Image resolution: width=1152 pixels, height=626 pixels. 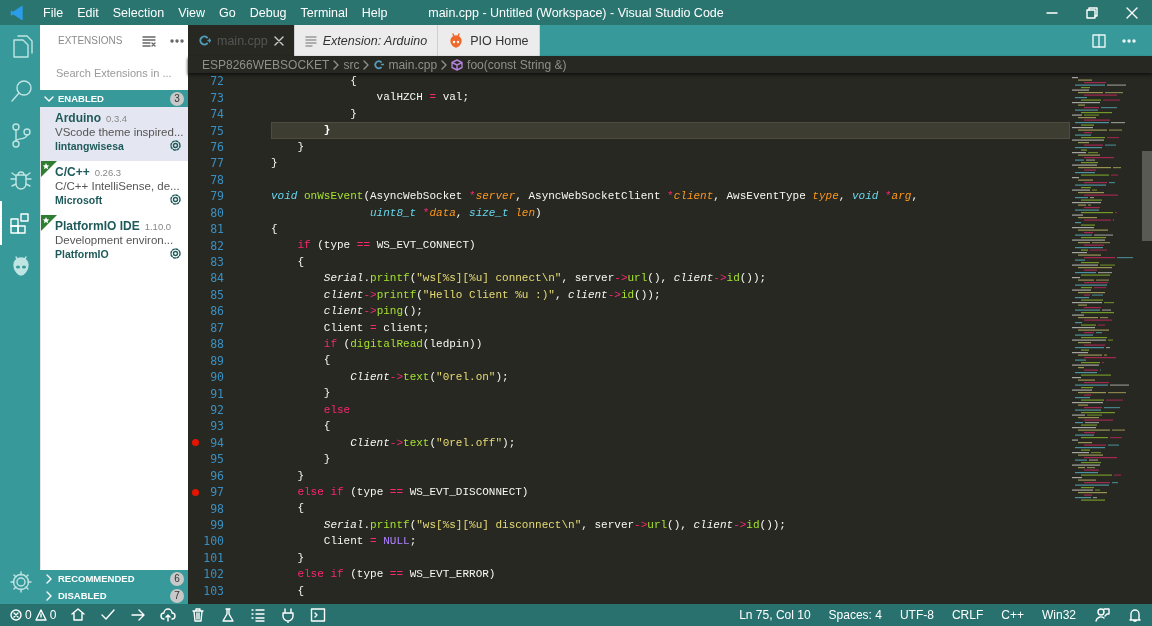 What do you see at coordinates (114, 242) in the screenshot?
I see `extension-item: PlatformIO IDE 1.10.0 Development environ... PlatformIO` at bounding box center [114, 242].